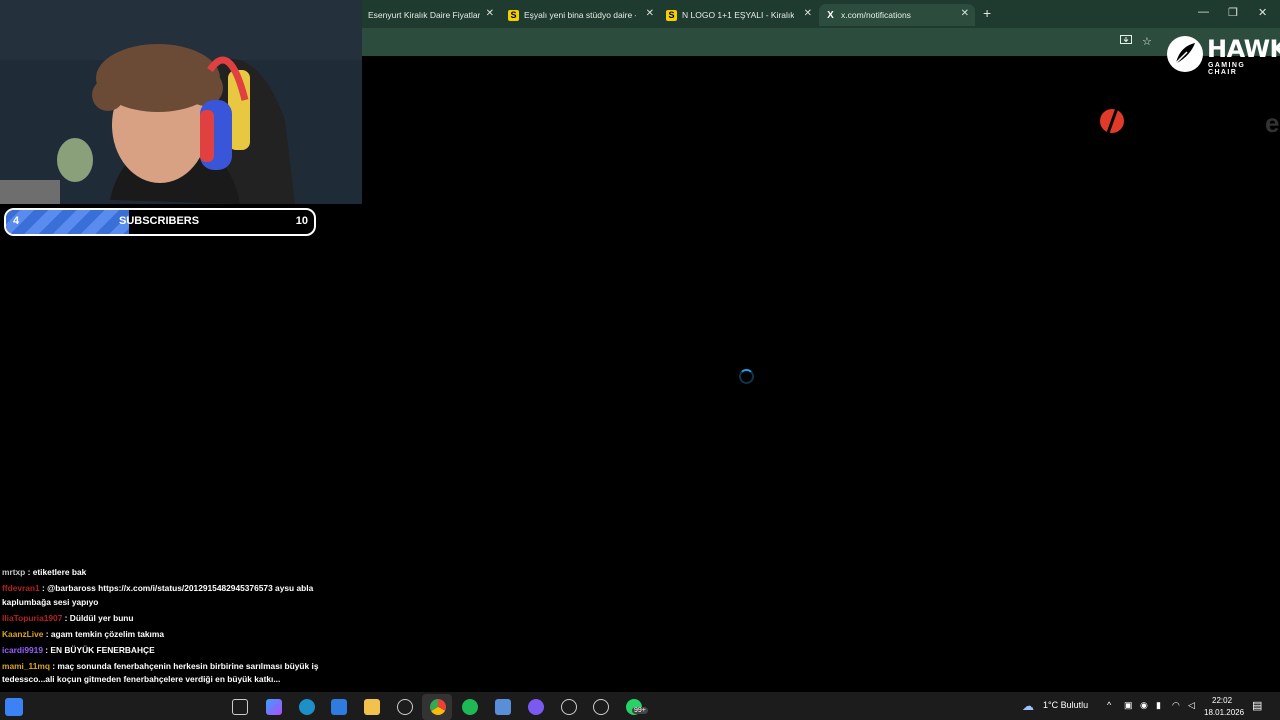  I want to click on webcam-feed, so click(181, 102).